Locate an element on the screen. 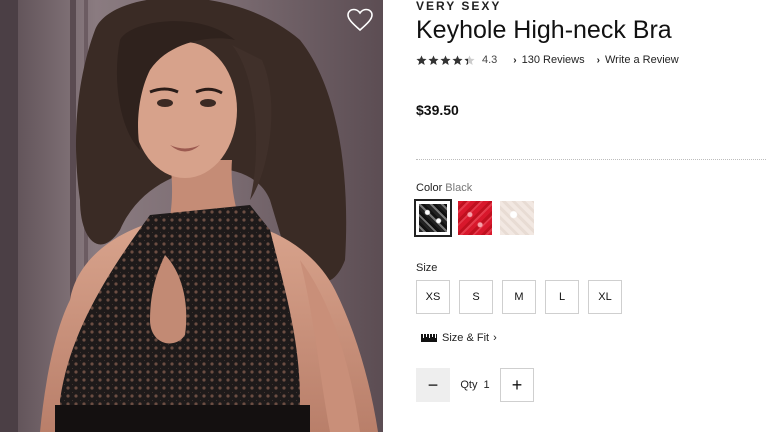  ruler-icon is located at coordinates (429, 338).